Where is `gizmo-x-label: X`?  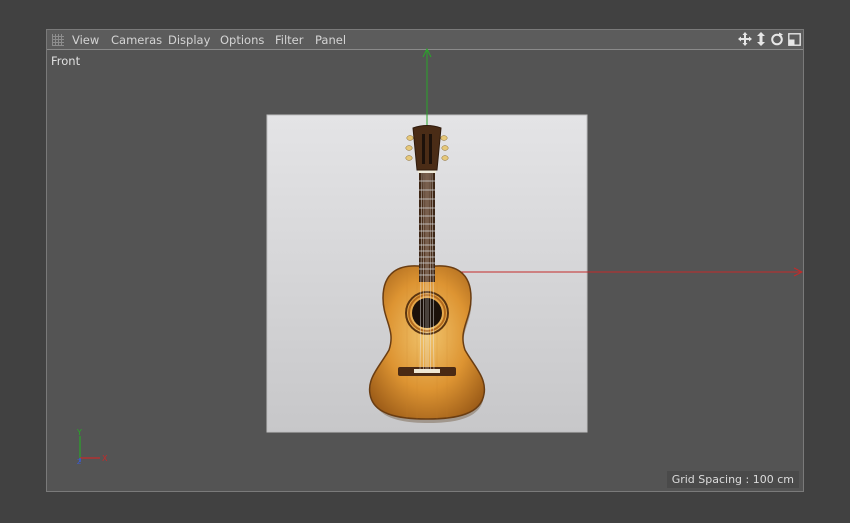
gizmo-x-label: X is located at coordinates (105, 458).